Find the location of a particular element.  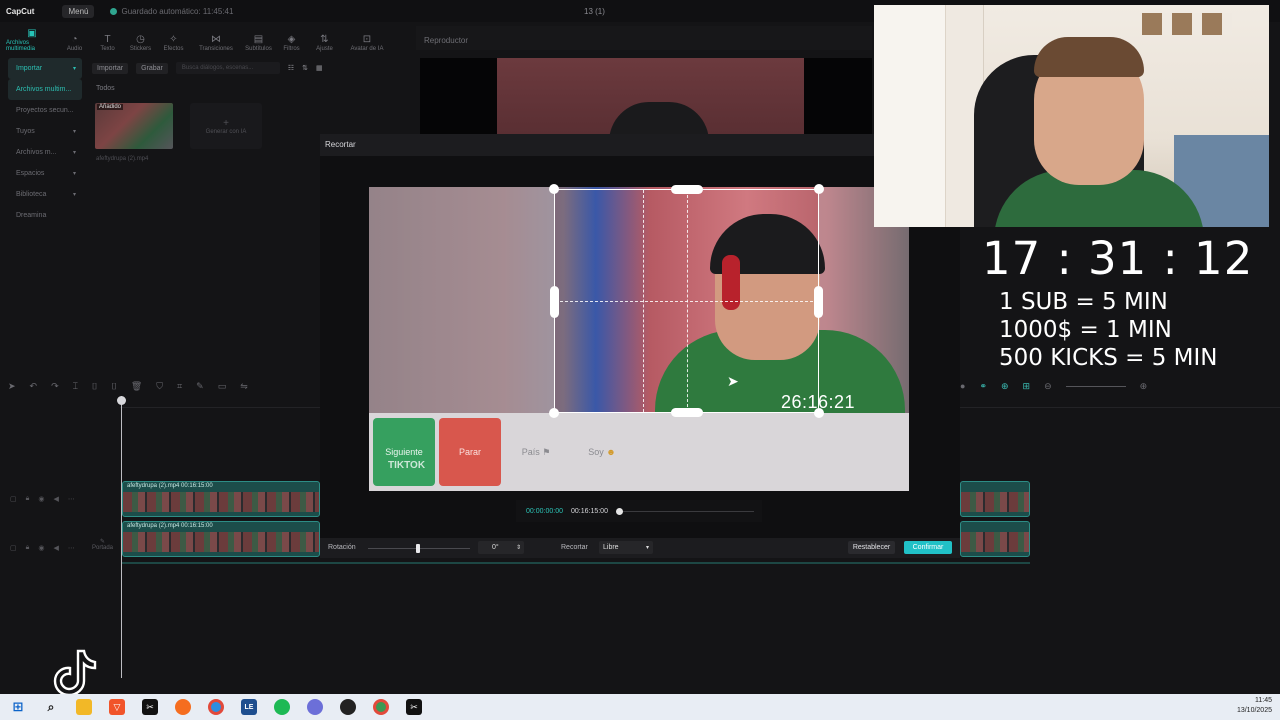

crop-handle-top-left is located at coordinates (554, 189).